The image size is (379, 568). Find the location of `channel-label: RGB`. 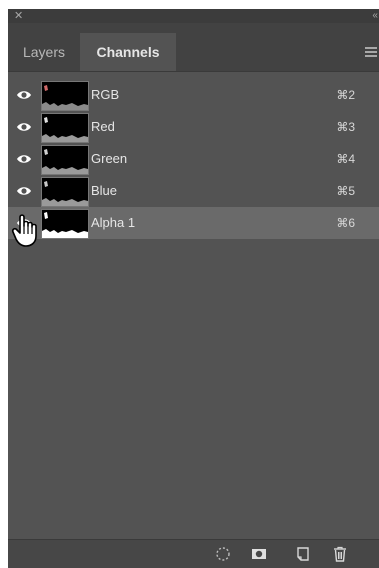

channel-label: RGB is located at coordinates (105, 94).